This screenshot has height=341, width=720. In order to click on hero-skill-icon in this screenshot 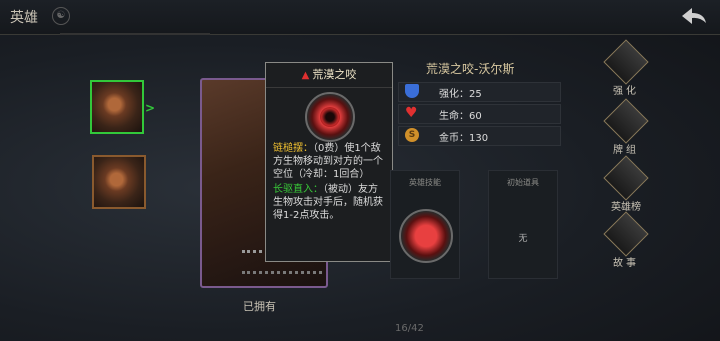, I will do `click(426, 236)`.